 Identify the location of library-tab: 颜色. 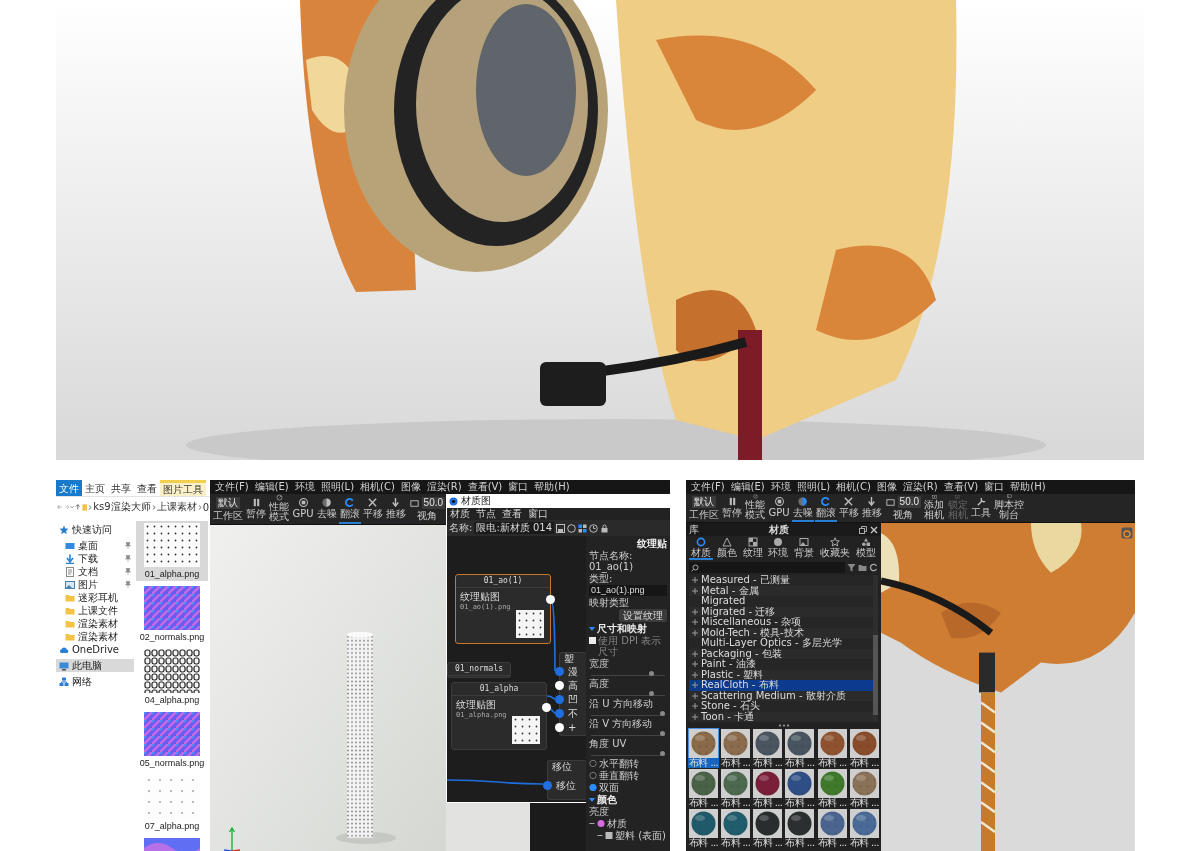
(726, 548).